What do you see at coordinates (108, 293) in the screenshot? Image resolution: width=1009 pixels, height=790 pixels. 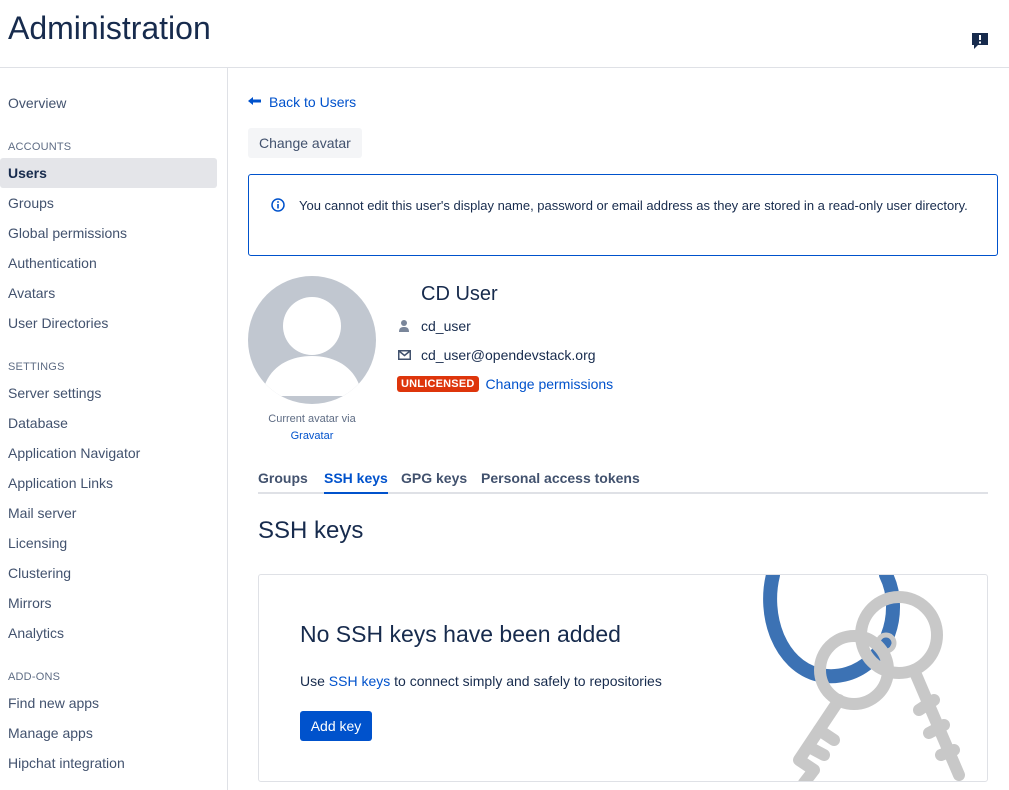 I see `sidebar-item-avatars: Avatars` at bounding box center [108, 293].